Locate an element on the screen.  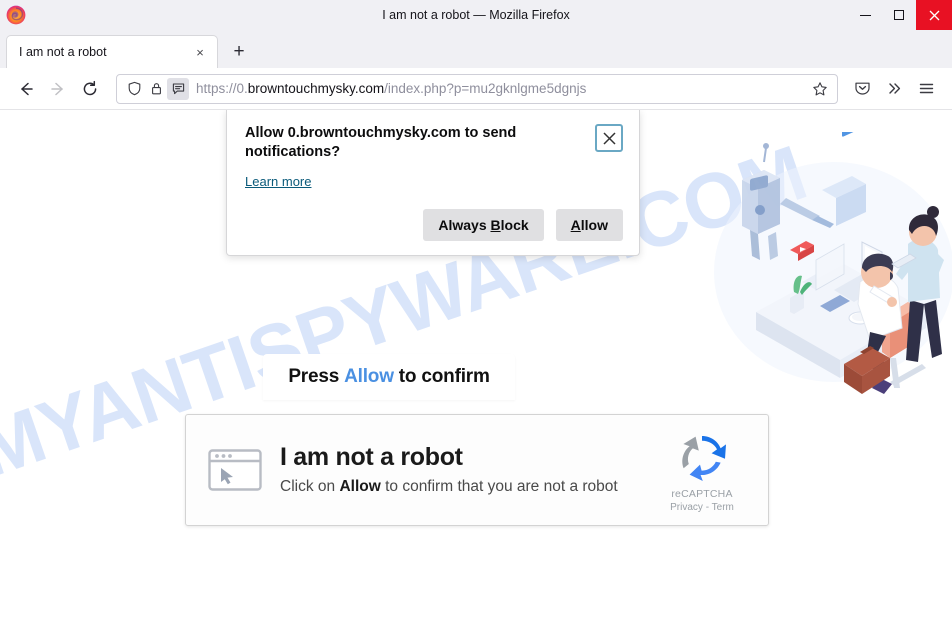
press-allow-banner: Press Allow to confirm is located at coordinates (389, 377).